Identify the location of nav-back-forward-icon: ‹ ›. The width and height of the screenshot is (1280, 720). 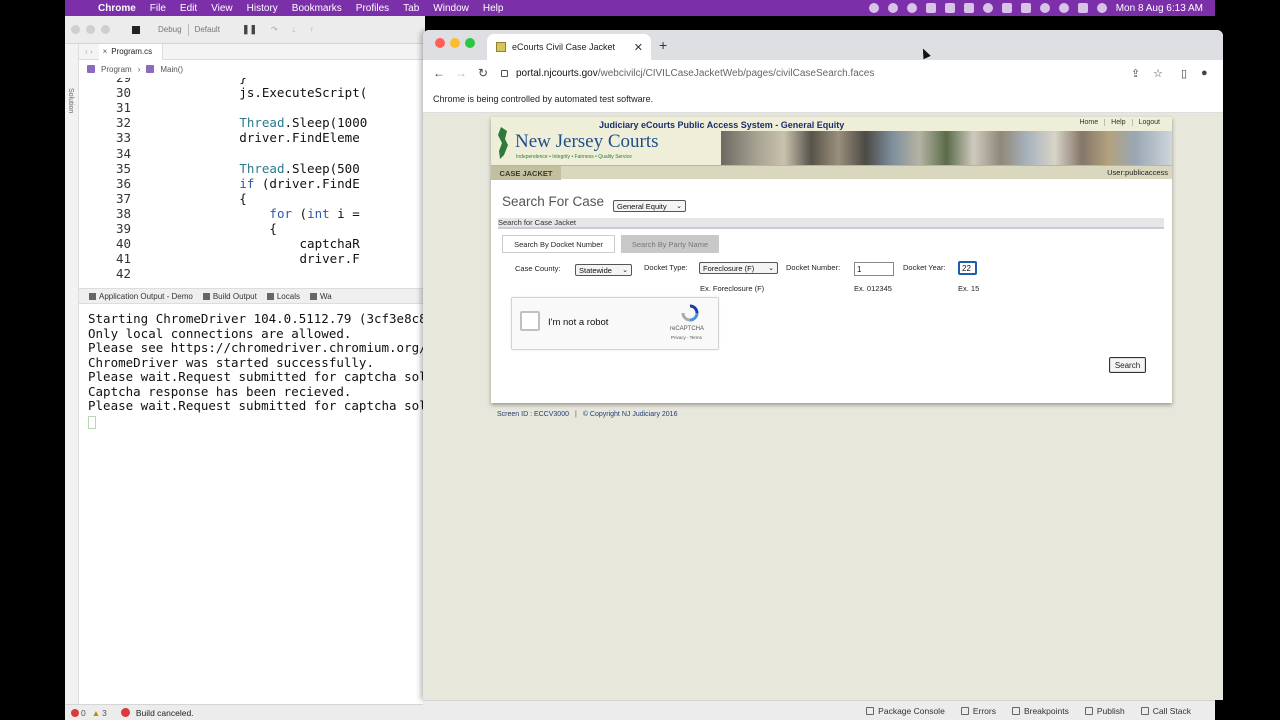
(89, 51).